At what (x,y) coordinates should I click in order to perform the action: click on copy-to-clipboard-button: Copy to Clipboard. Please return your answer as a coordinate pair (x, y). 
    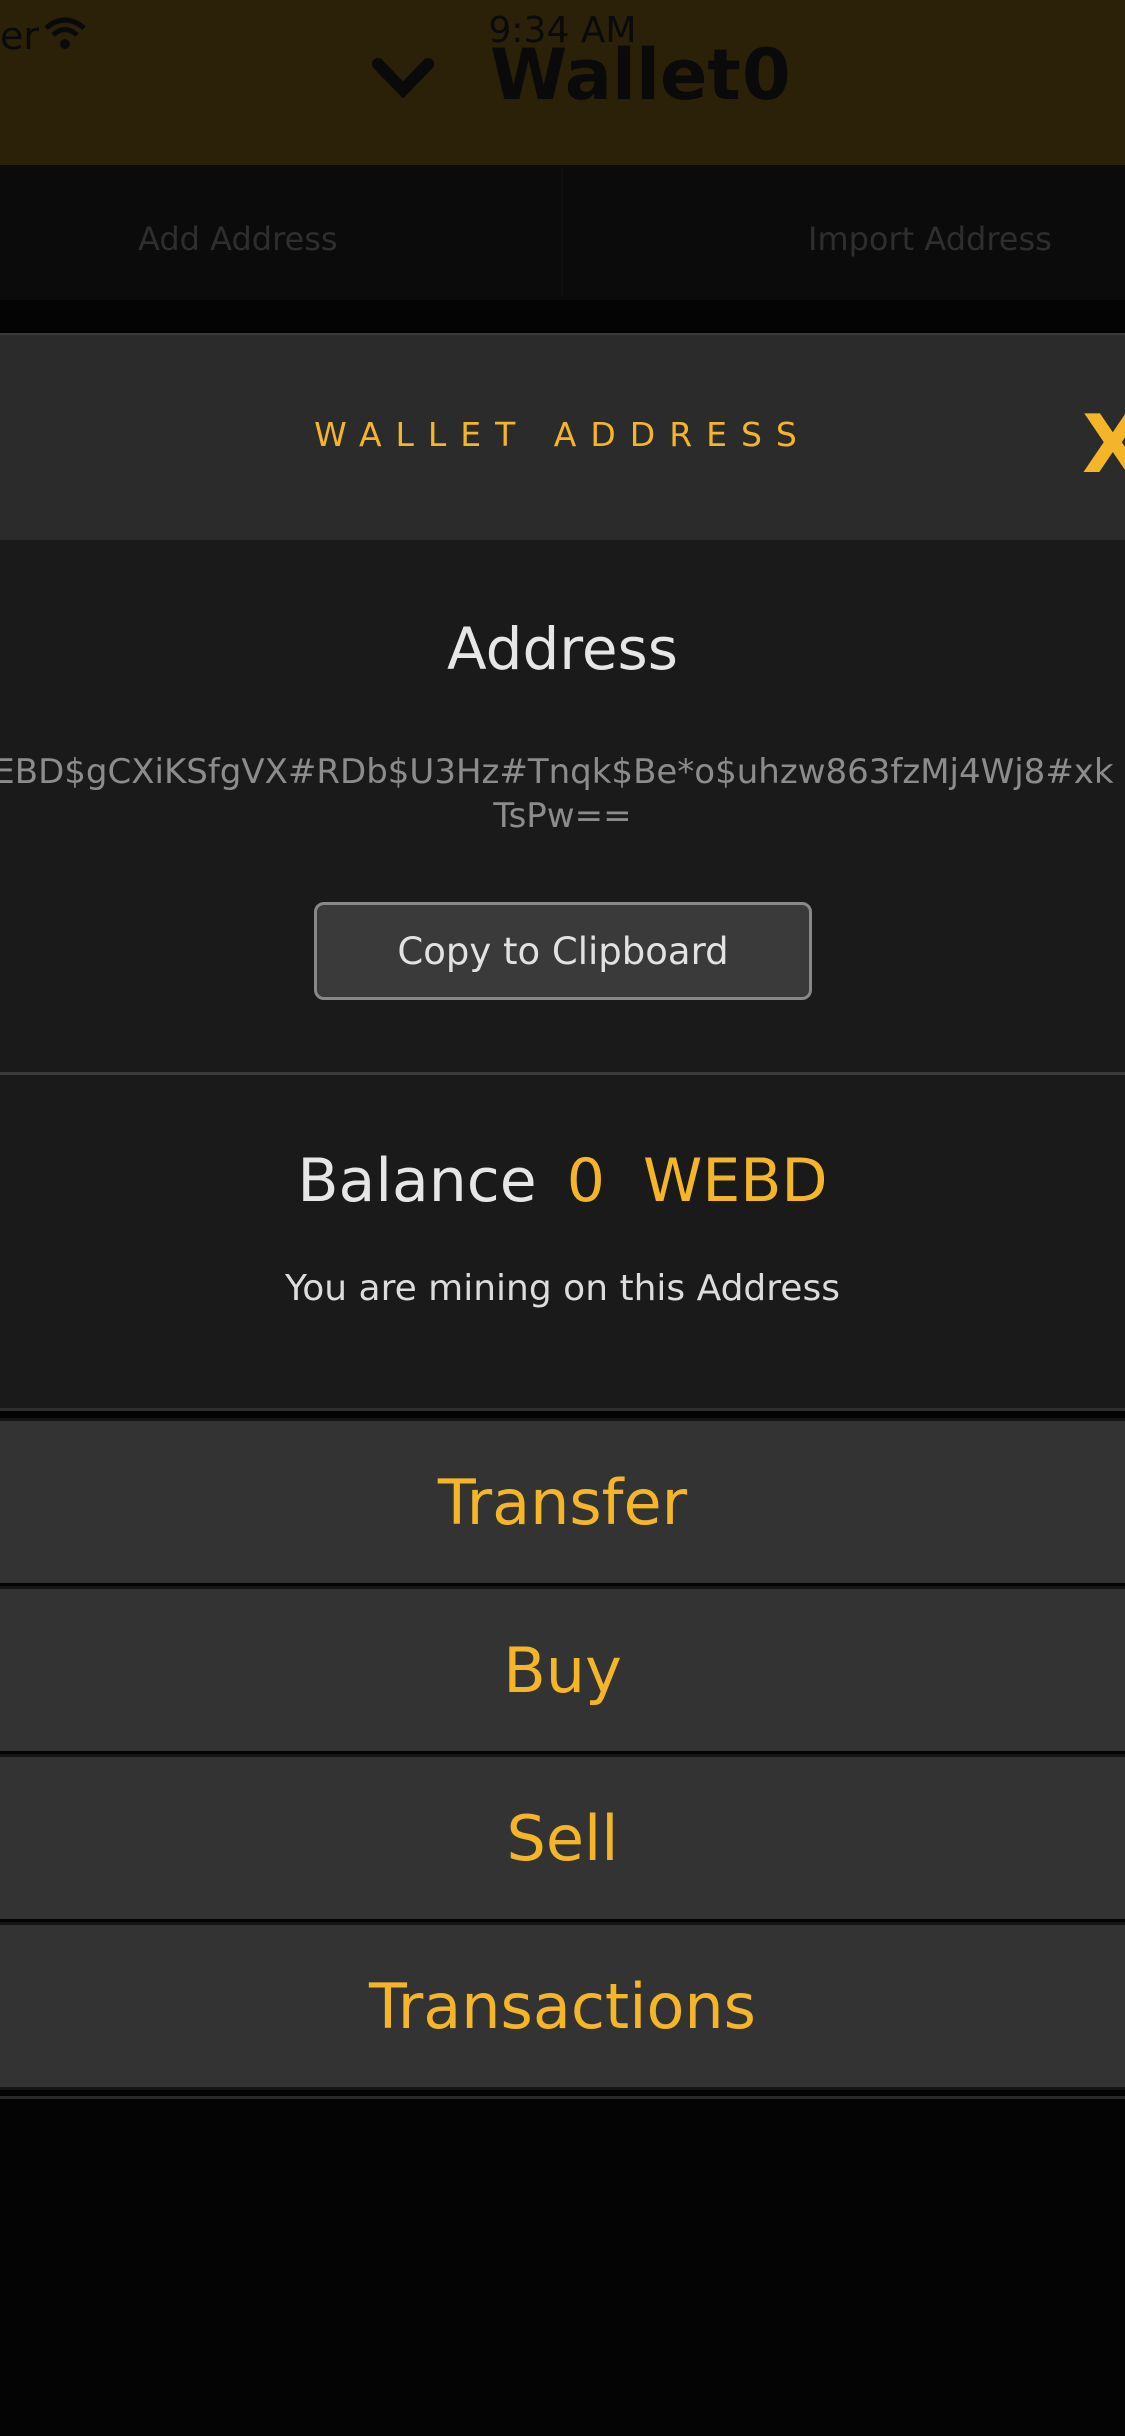
    Looking at the image, I should click on (563, 951).